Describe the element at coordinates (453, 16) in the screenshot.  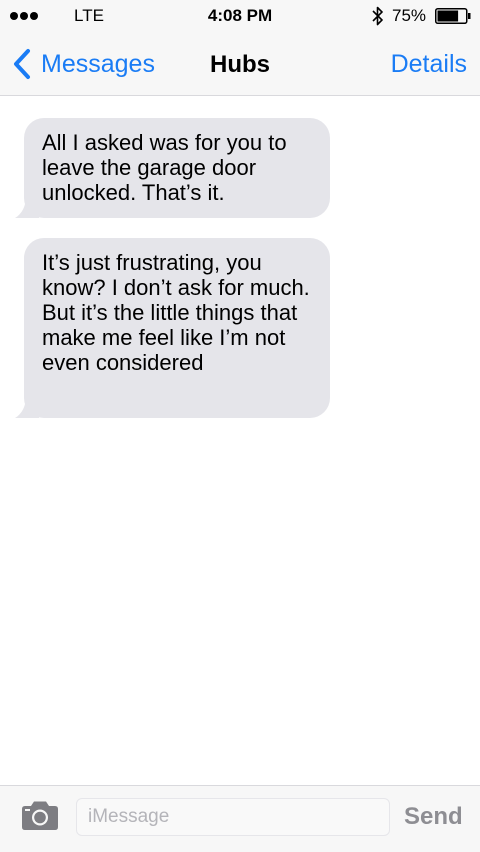
I see `battery-icon` at that location.